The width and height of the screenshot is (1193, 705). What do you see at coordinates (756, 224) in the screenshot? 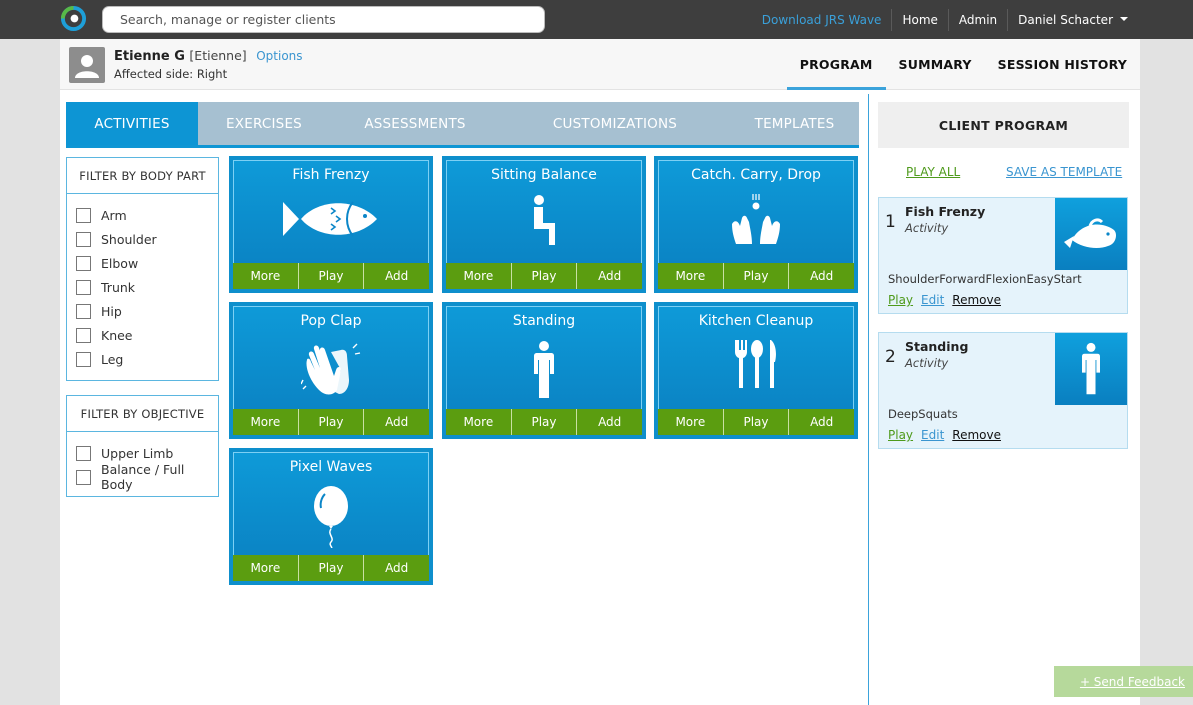
I see `activity-card: Catch. Carry, Drop More Play Add` at bounding box center [756, 224].